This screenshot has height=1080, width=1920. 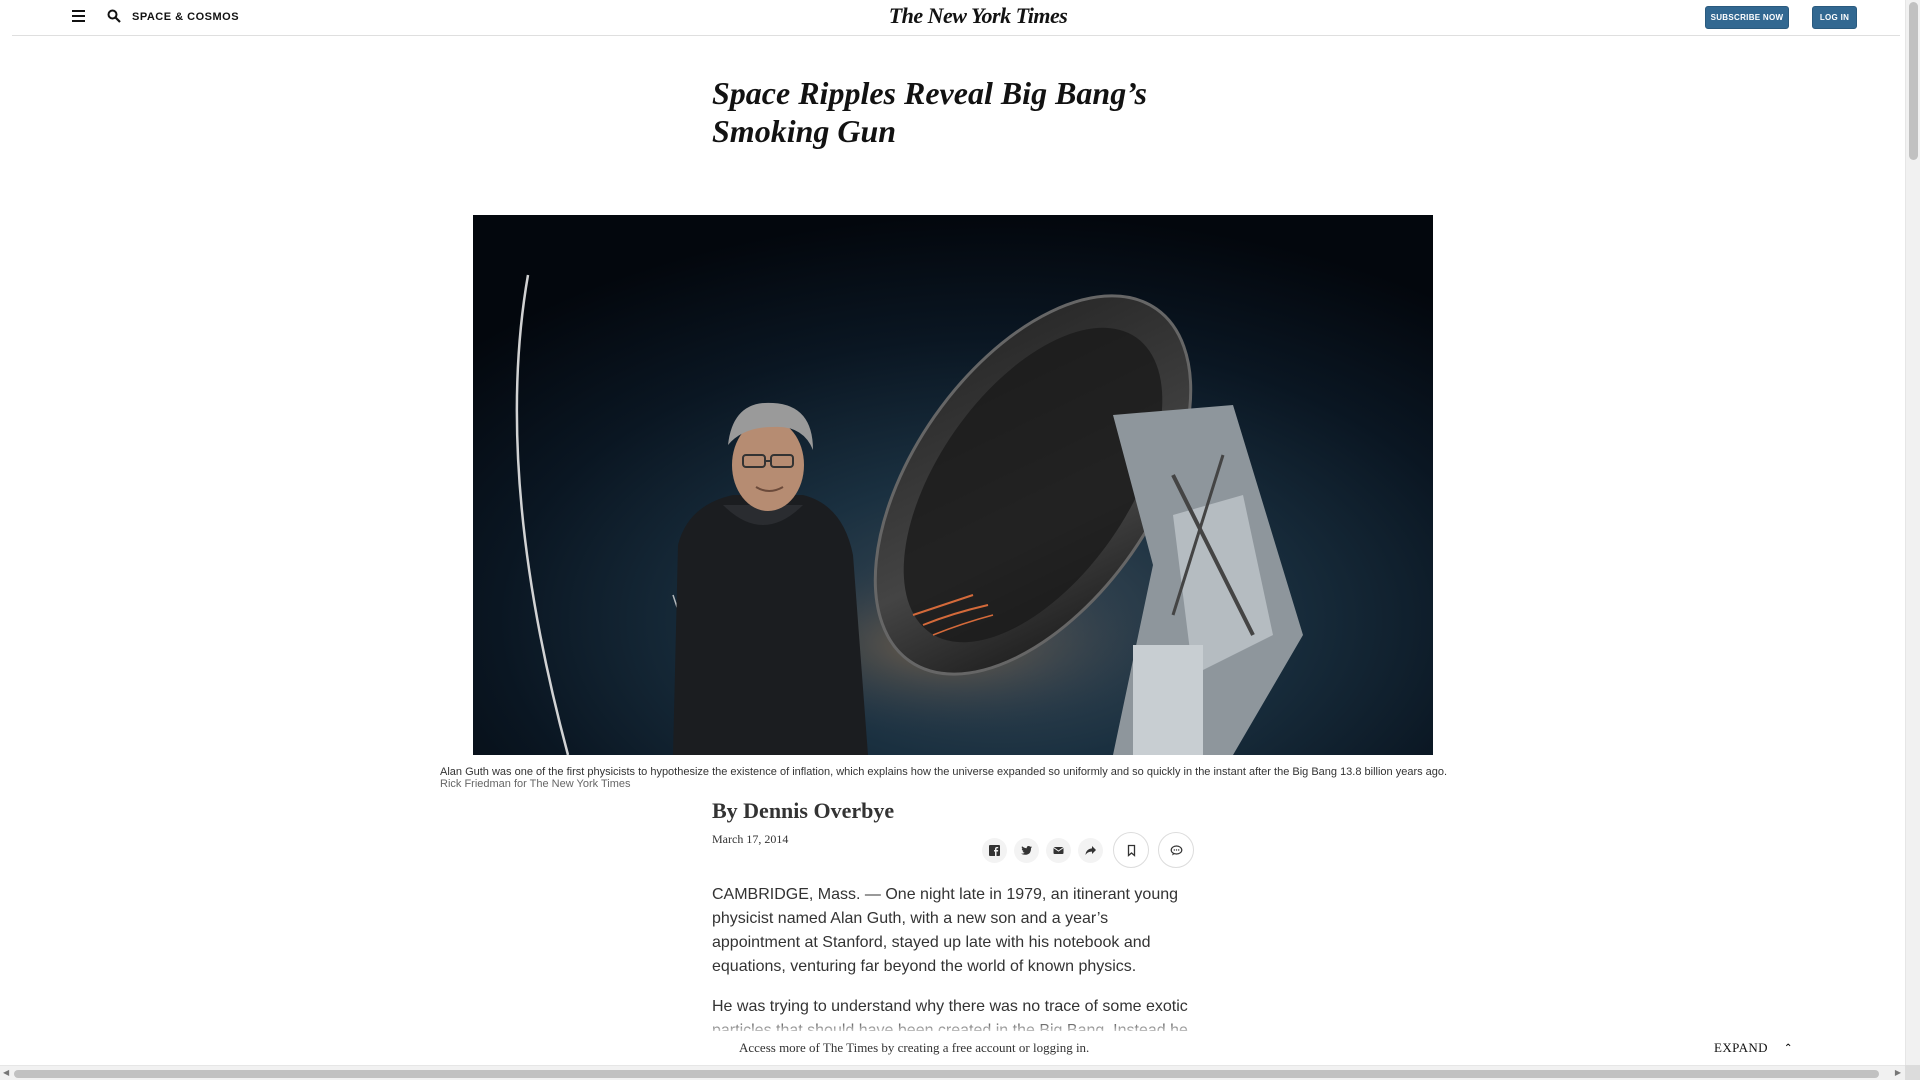 I want to click on facebook-icon, so click(x=994, y=850).